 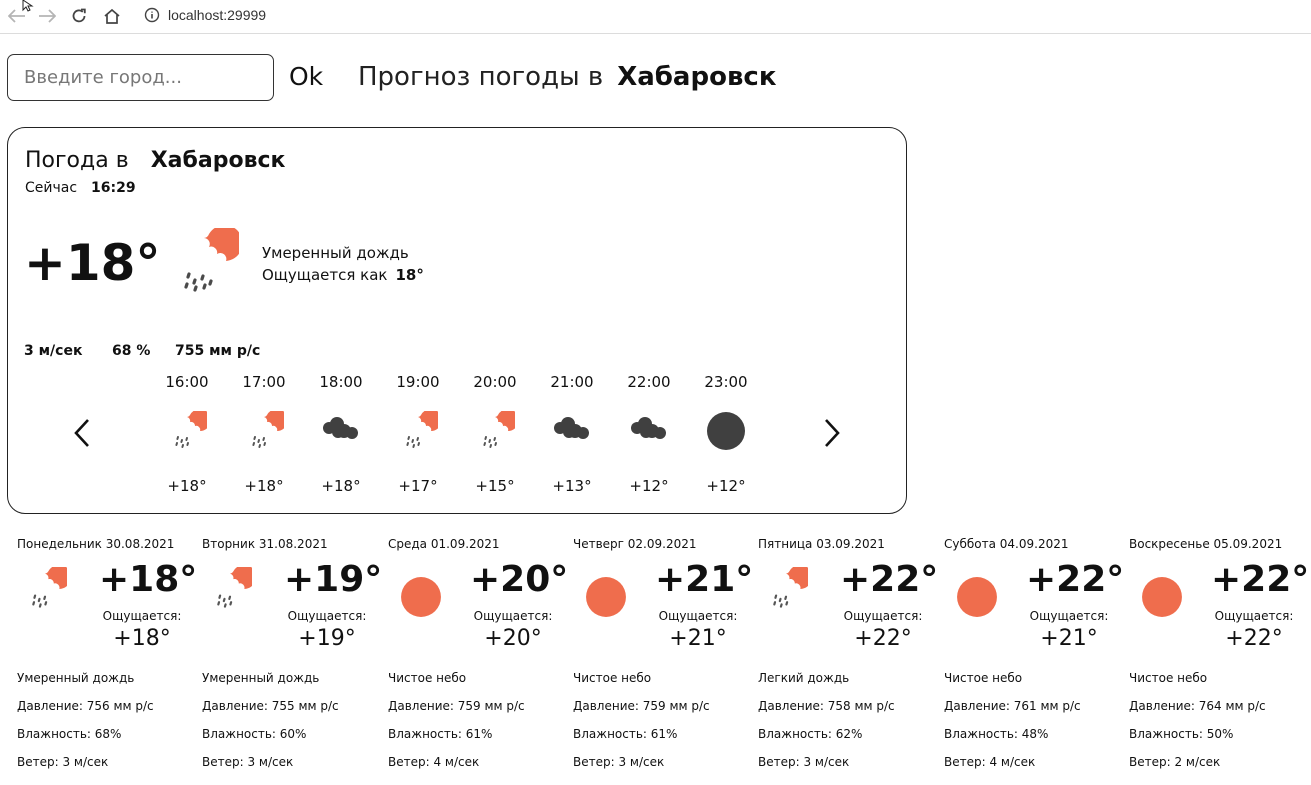 What do you see at coordinates (495, 486) in the screenshot?
I see `hourly-temp: +15°` at bounding box center [495, 486].